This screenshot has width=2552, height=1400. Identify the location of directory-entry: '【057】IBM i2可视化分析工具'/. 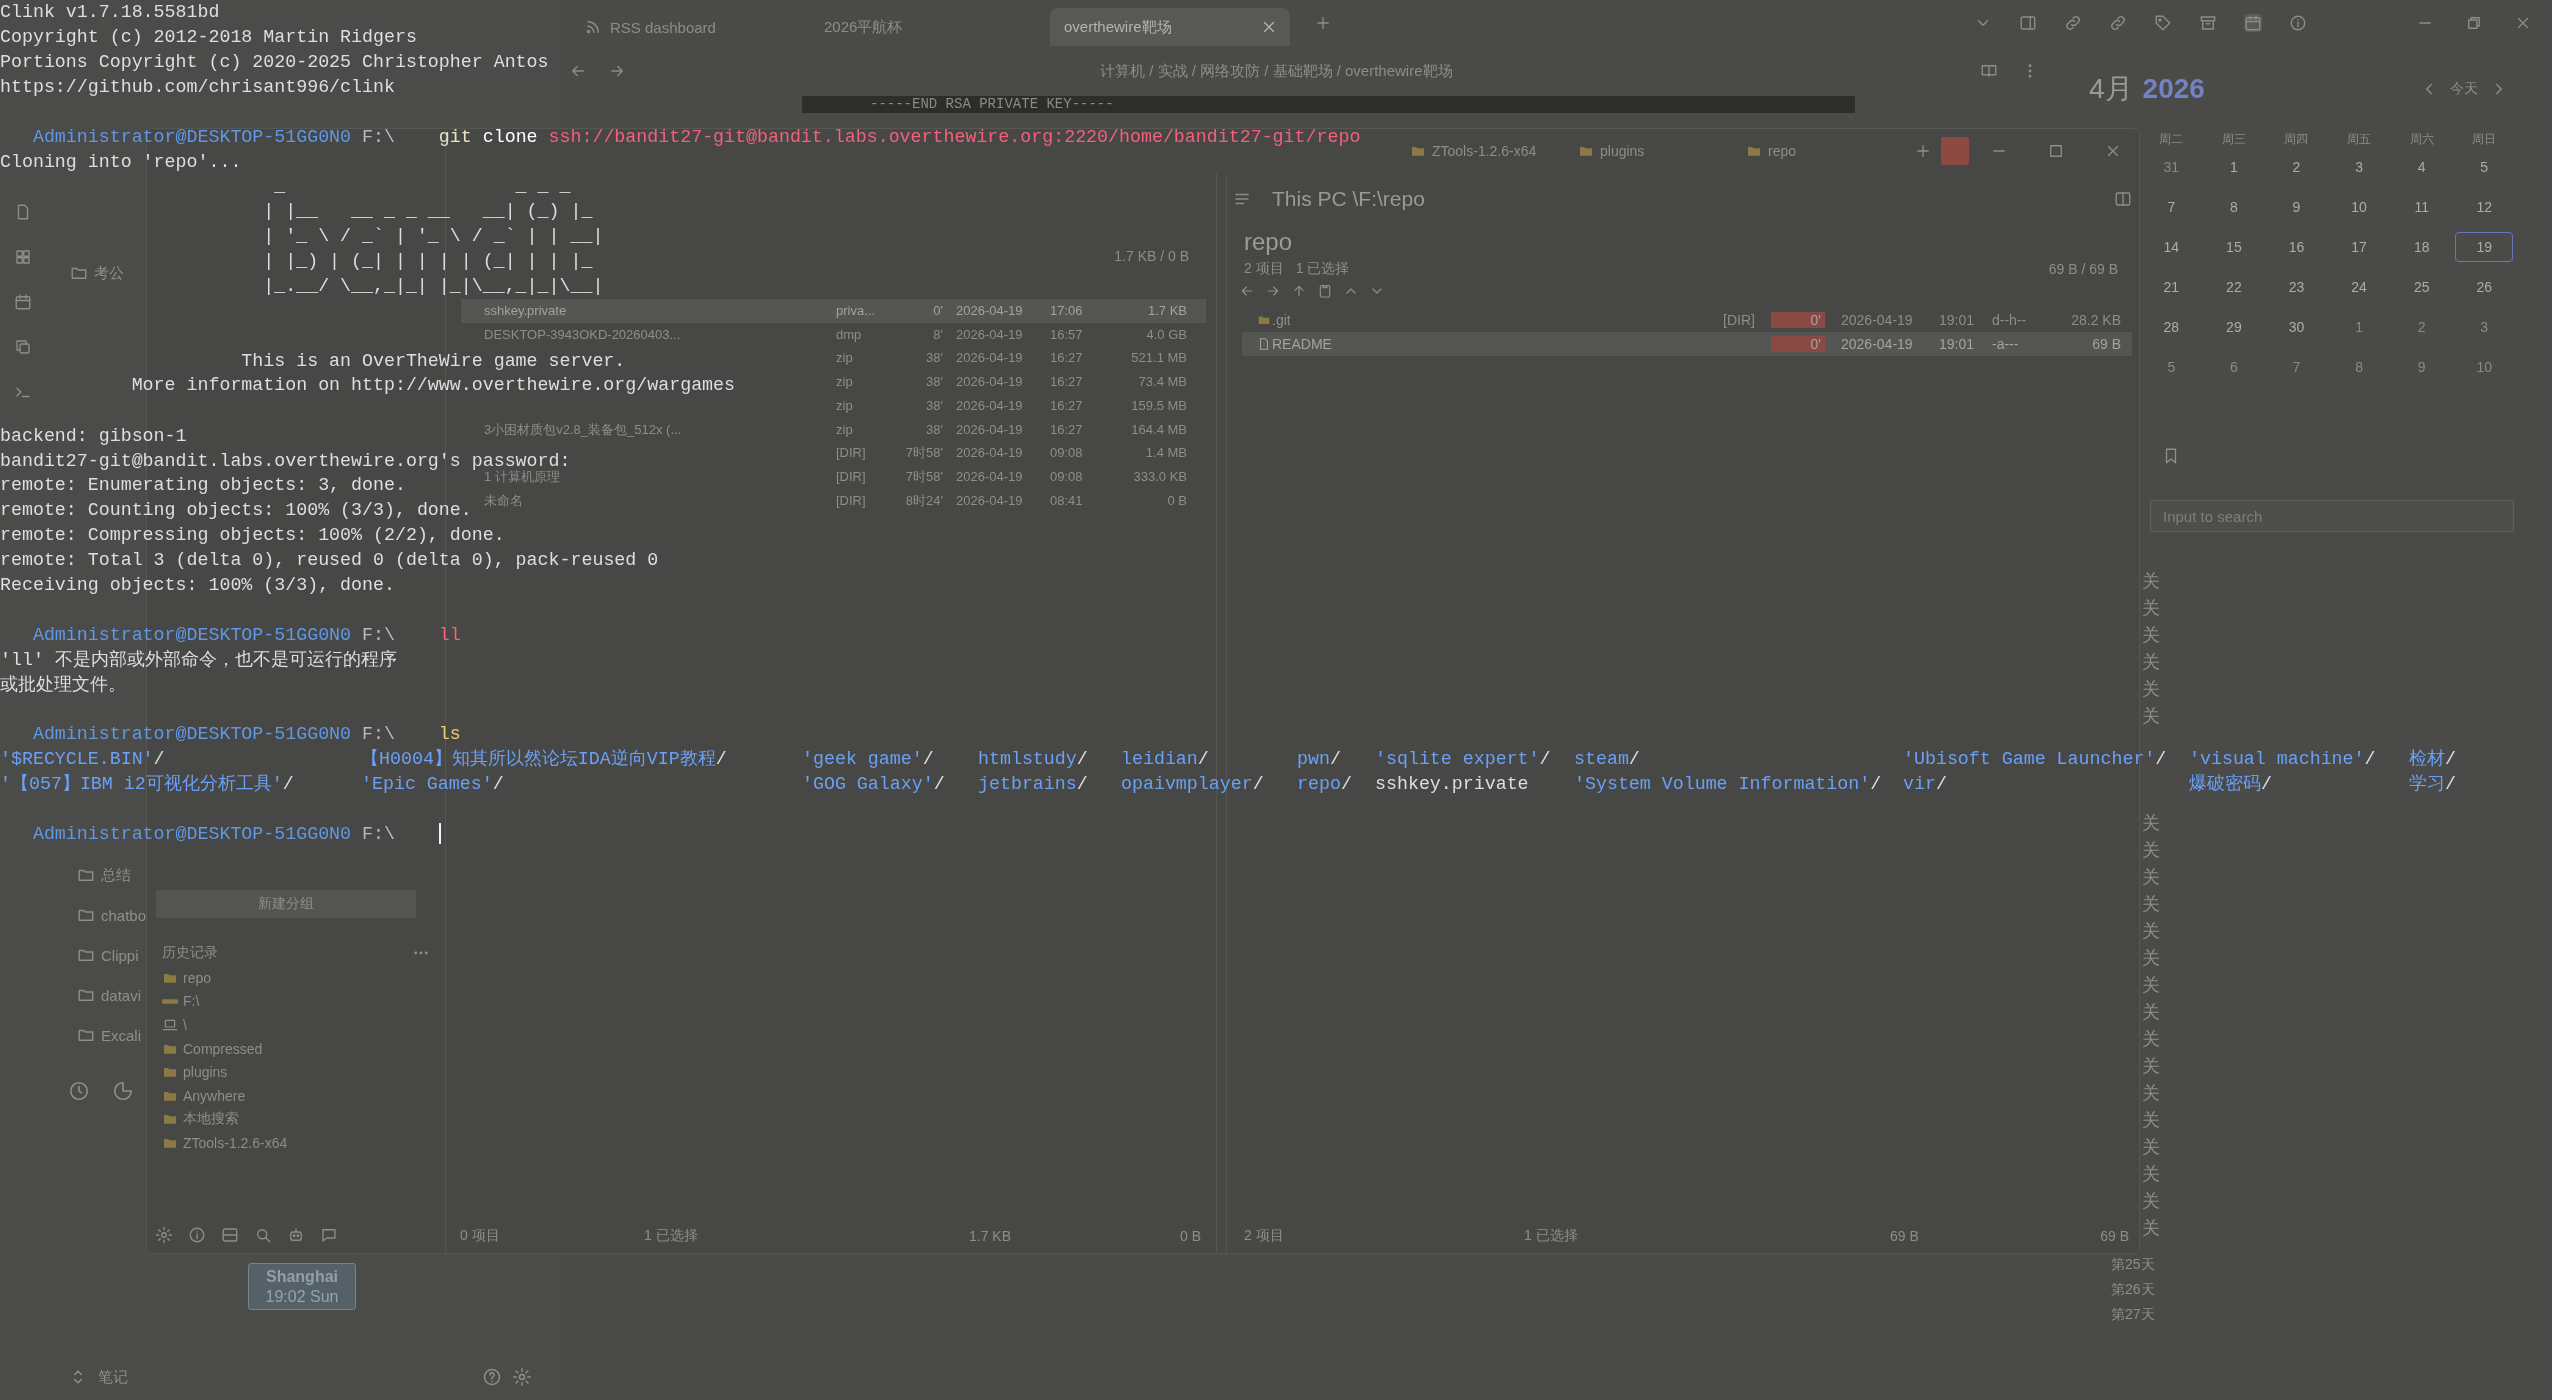
(147, 784).